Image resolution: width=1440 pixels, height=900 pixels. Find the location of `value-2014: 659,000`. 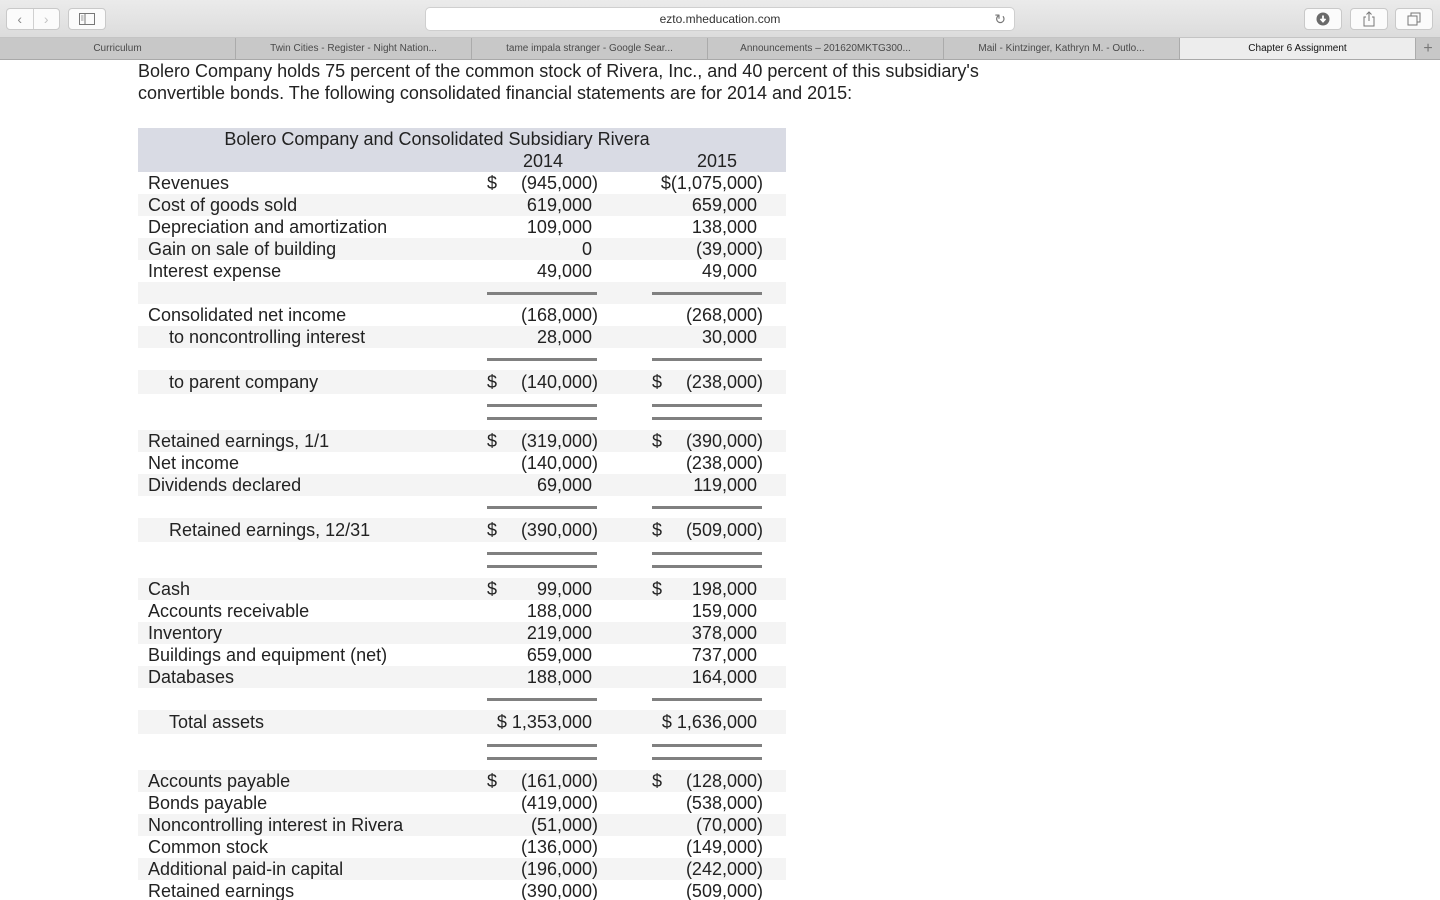

value-2014: 659,000 is located at coordinates (559, 655).